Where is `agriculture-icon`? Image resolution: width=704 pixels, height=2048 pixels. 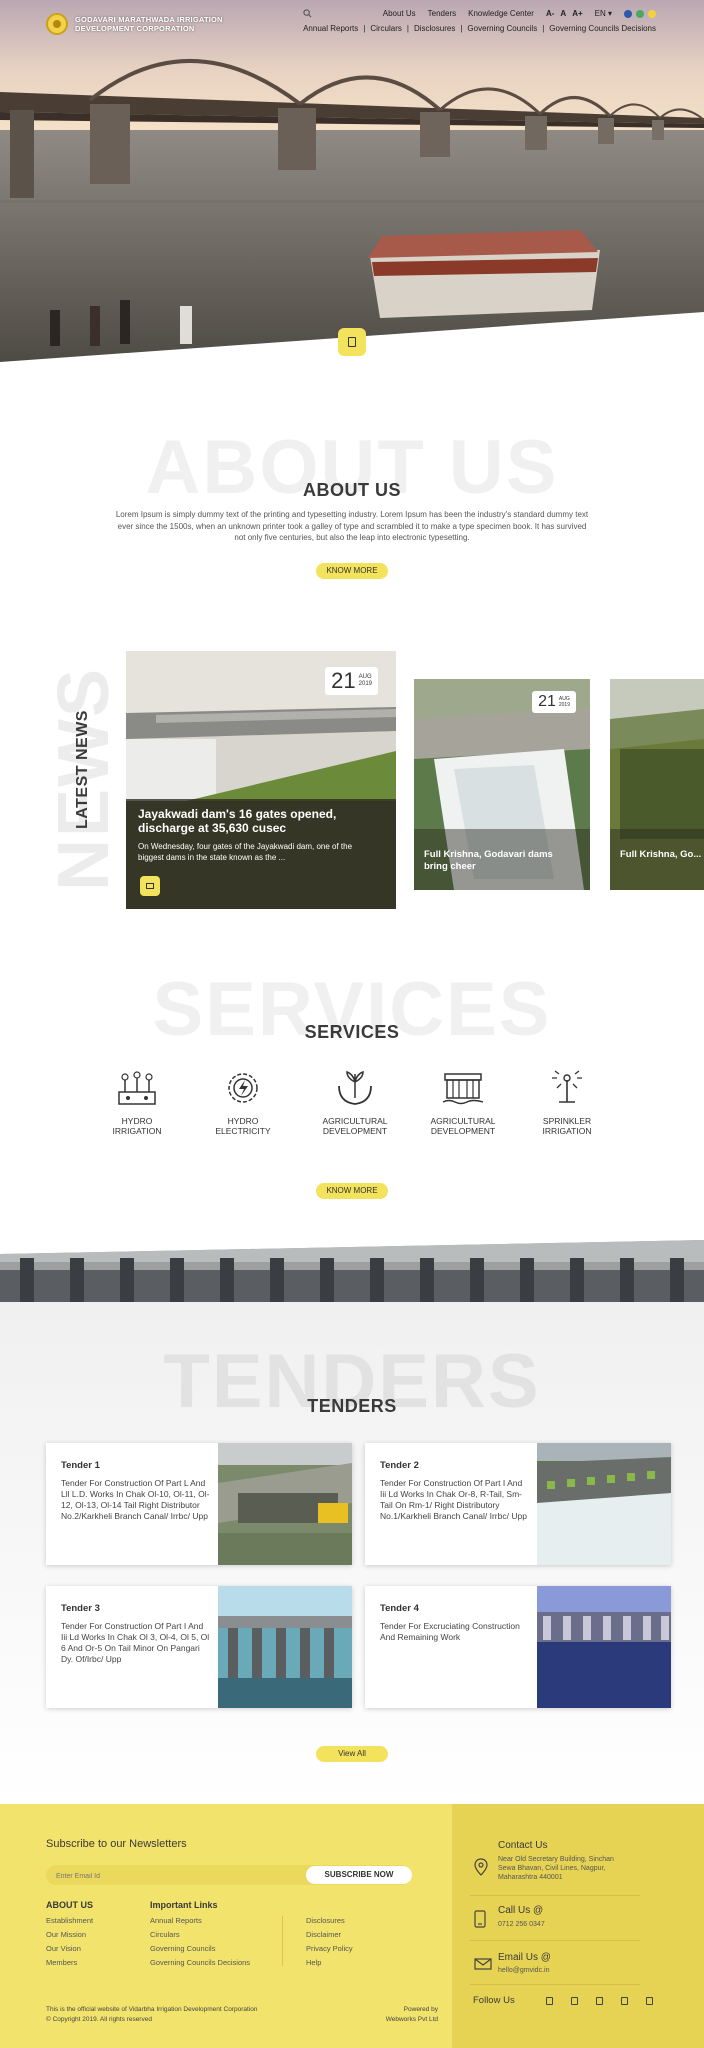
agriculture-icon is located at coordinates (355, 1087).